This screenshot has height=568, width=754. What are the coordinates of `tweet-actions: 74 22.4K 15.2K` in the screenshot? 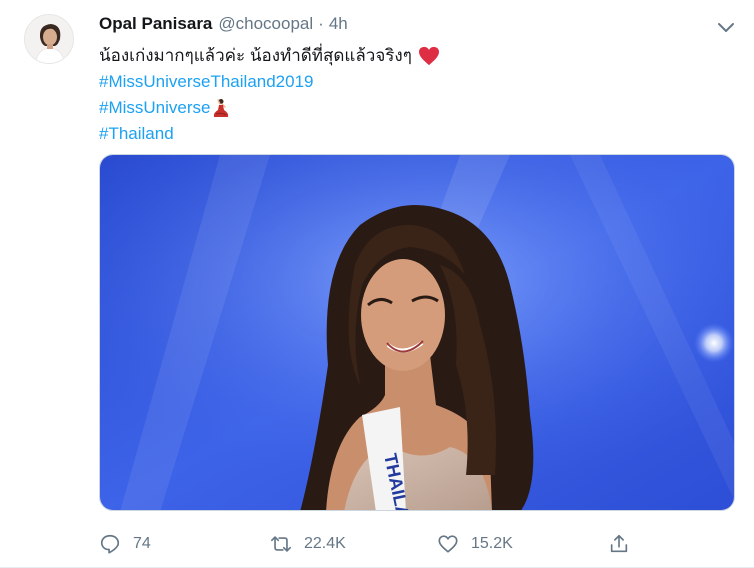 It's located at (419, 544).